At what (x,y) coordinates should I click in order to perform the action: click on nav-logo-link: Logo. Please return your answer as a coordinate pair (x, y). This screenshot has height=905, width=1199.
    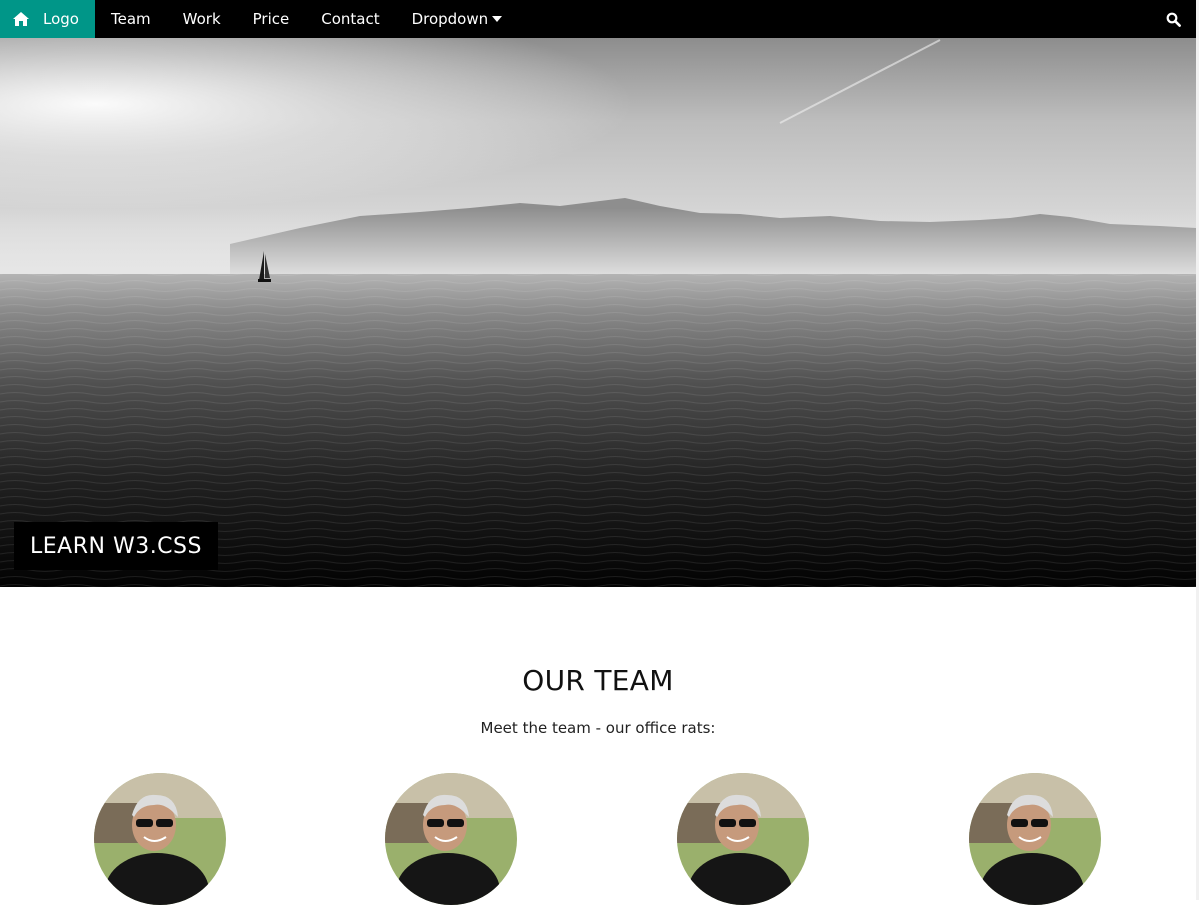
    Looking at the image, I should click on (47, 19).